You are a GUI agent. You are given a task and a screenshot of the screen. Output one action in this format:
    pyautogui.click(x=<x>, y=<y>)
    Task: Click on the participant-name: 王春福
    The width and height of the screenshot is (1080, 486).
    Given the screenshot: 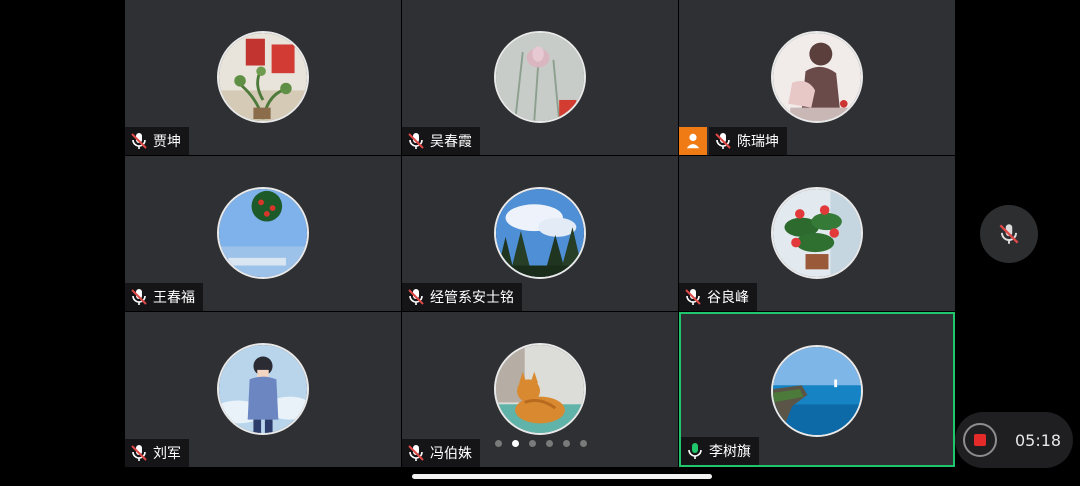 What is the action you would take?
    pyautogui.click(x=174, y=298)
    